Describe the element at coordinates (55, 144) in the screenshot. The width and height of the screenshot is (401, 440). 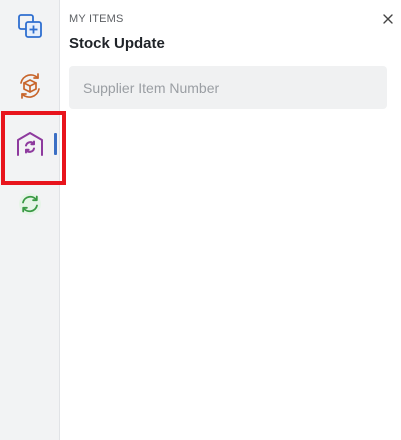
I see `active-indicator` at that location.